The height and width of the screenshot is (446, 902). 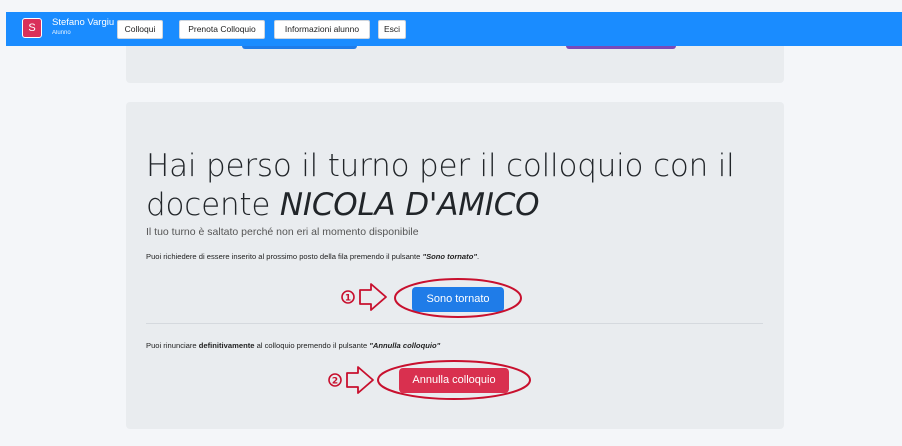 What do you see at coordinates (405, 345) in the screenshot?
I see `cancel-instructions-button-name: "Annulla colloquio"` at bounding box center [405, 345].